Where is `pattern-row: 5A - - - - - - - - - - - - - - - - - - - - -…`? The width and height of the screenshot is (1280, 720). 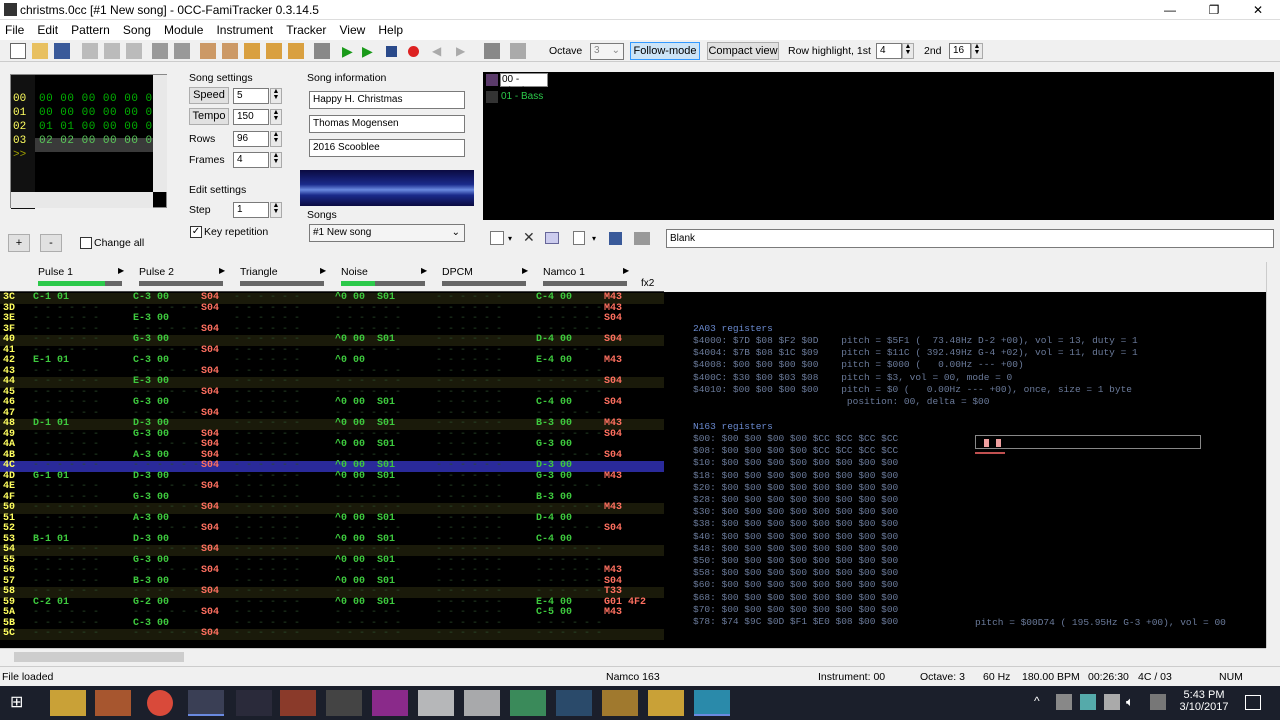
pattern-row: 5A - - - - - - - - - - - - - - - - - - - - -… is located at coordinates (332, 613).